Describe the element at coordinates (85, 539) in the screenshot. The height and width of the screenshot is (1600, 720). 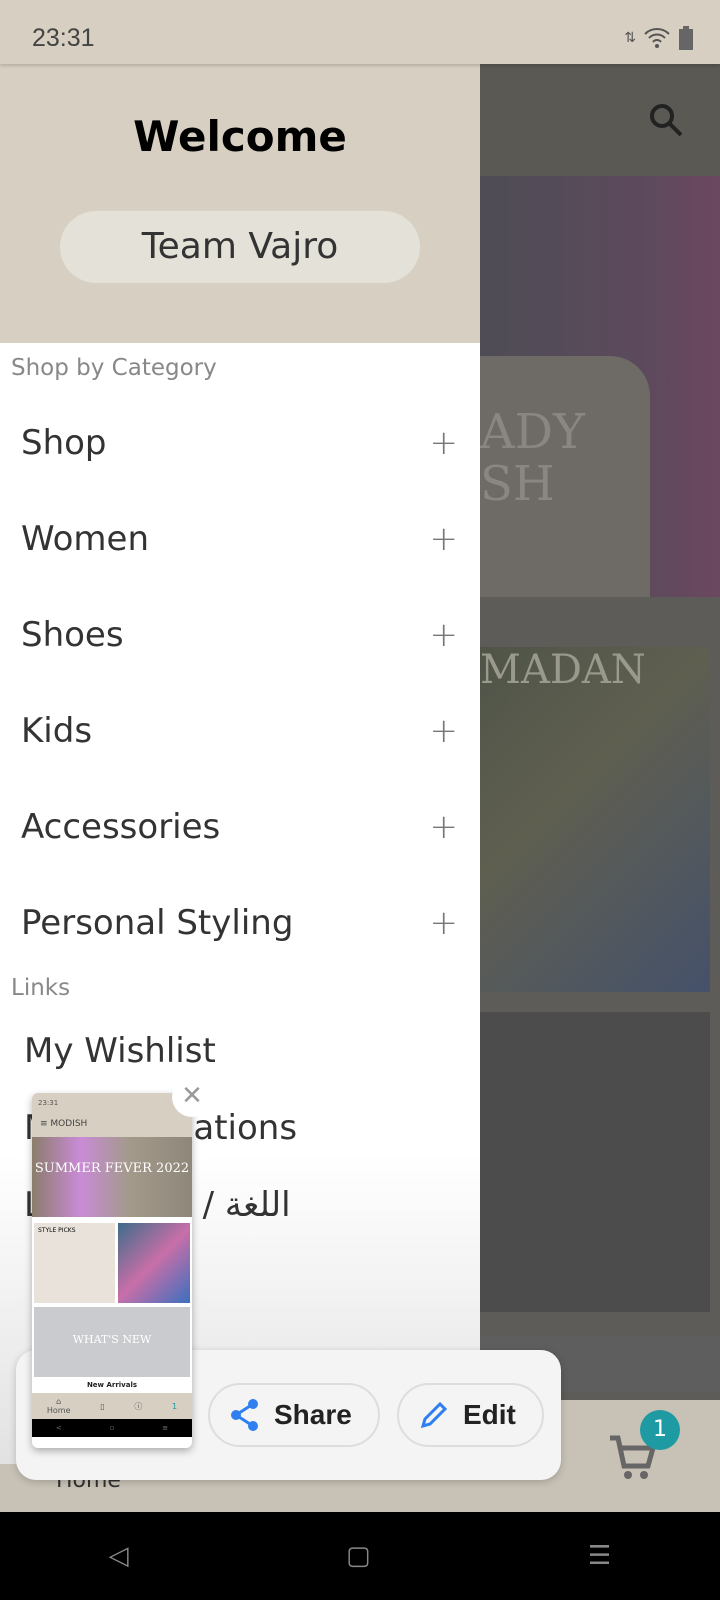
I see `category-label: Women` at that location.